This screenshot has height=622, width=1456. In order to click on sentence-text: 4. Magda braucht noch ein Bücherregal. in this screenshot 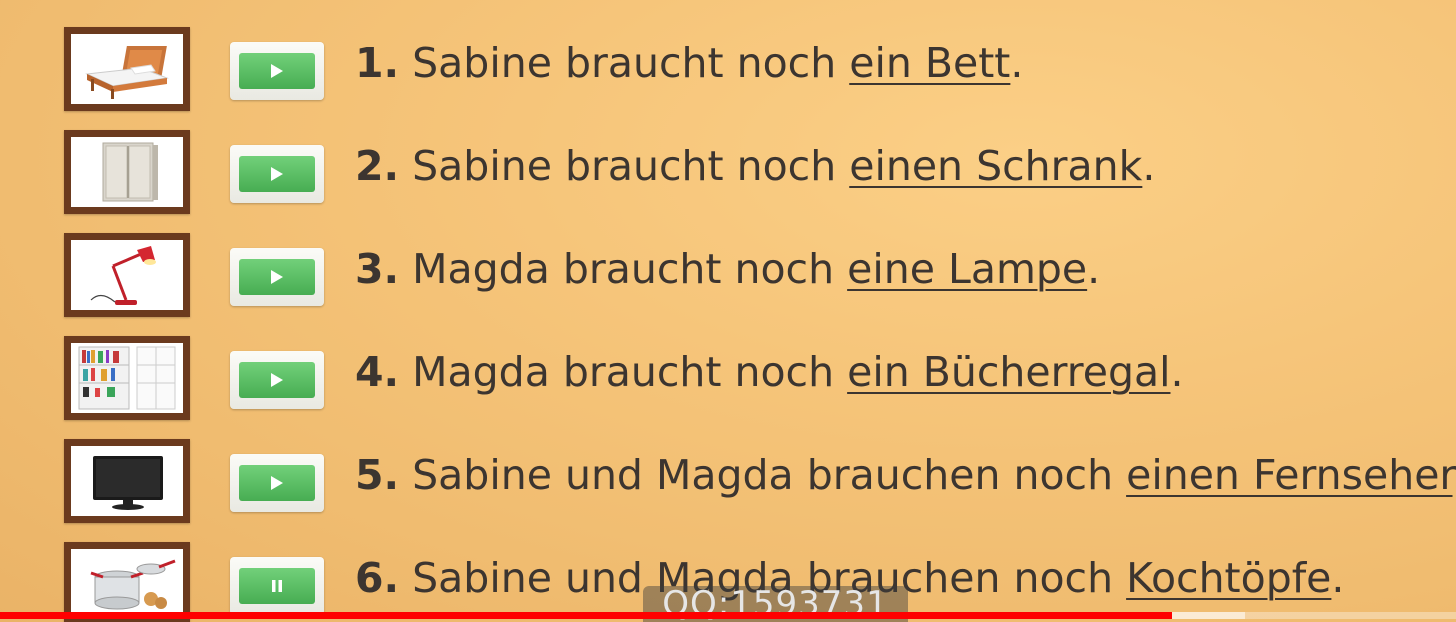, I will do `click(769, 372)`.